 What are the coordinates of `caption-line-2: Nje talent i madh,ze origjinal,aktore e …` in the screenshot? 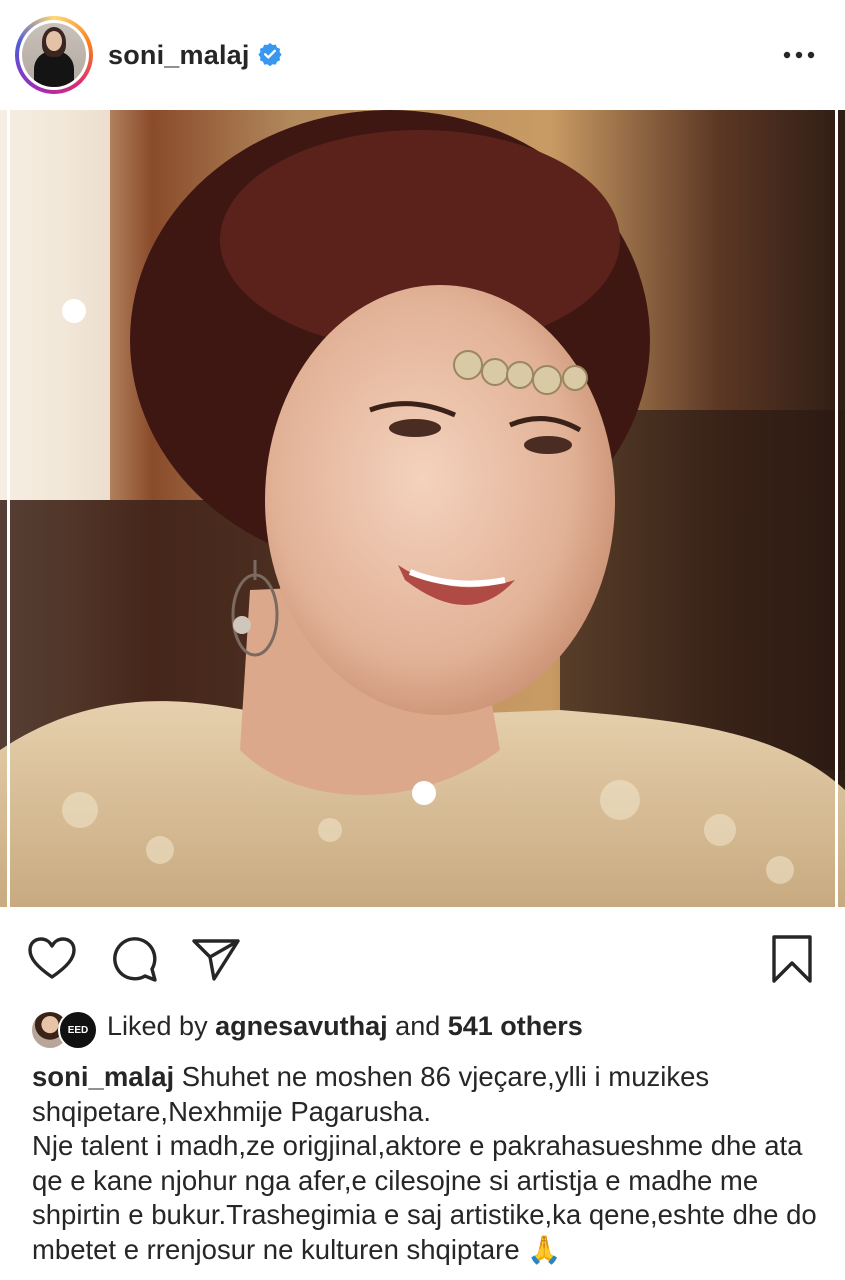 It's located at (424, 1197).